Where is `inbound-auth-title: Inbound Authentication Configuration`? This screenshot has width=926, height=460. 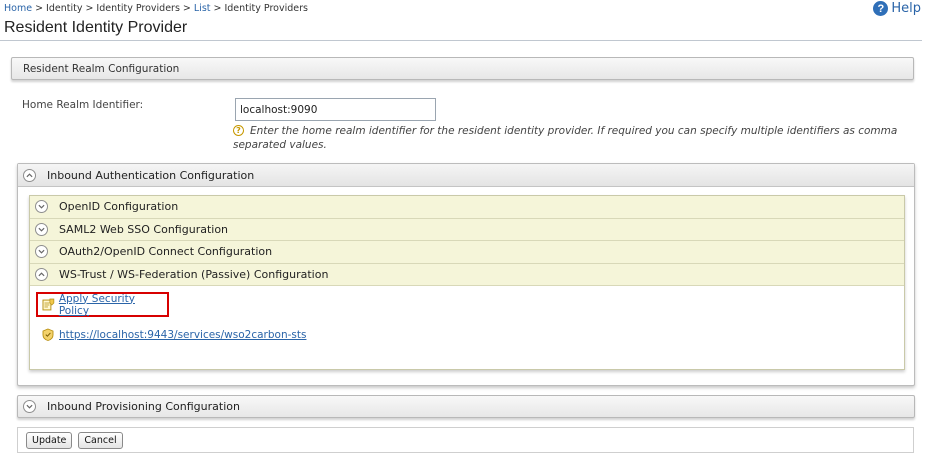 inbound-auth-title: Inbound Authentication Configuration is located at coordinates (151, 175).